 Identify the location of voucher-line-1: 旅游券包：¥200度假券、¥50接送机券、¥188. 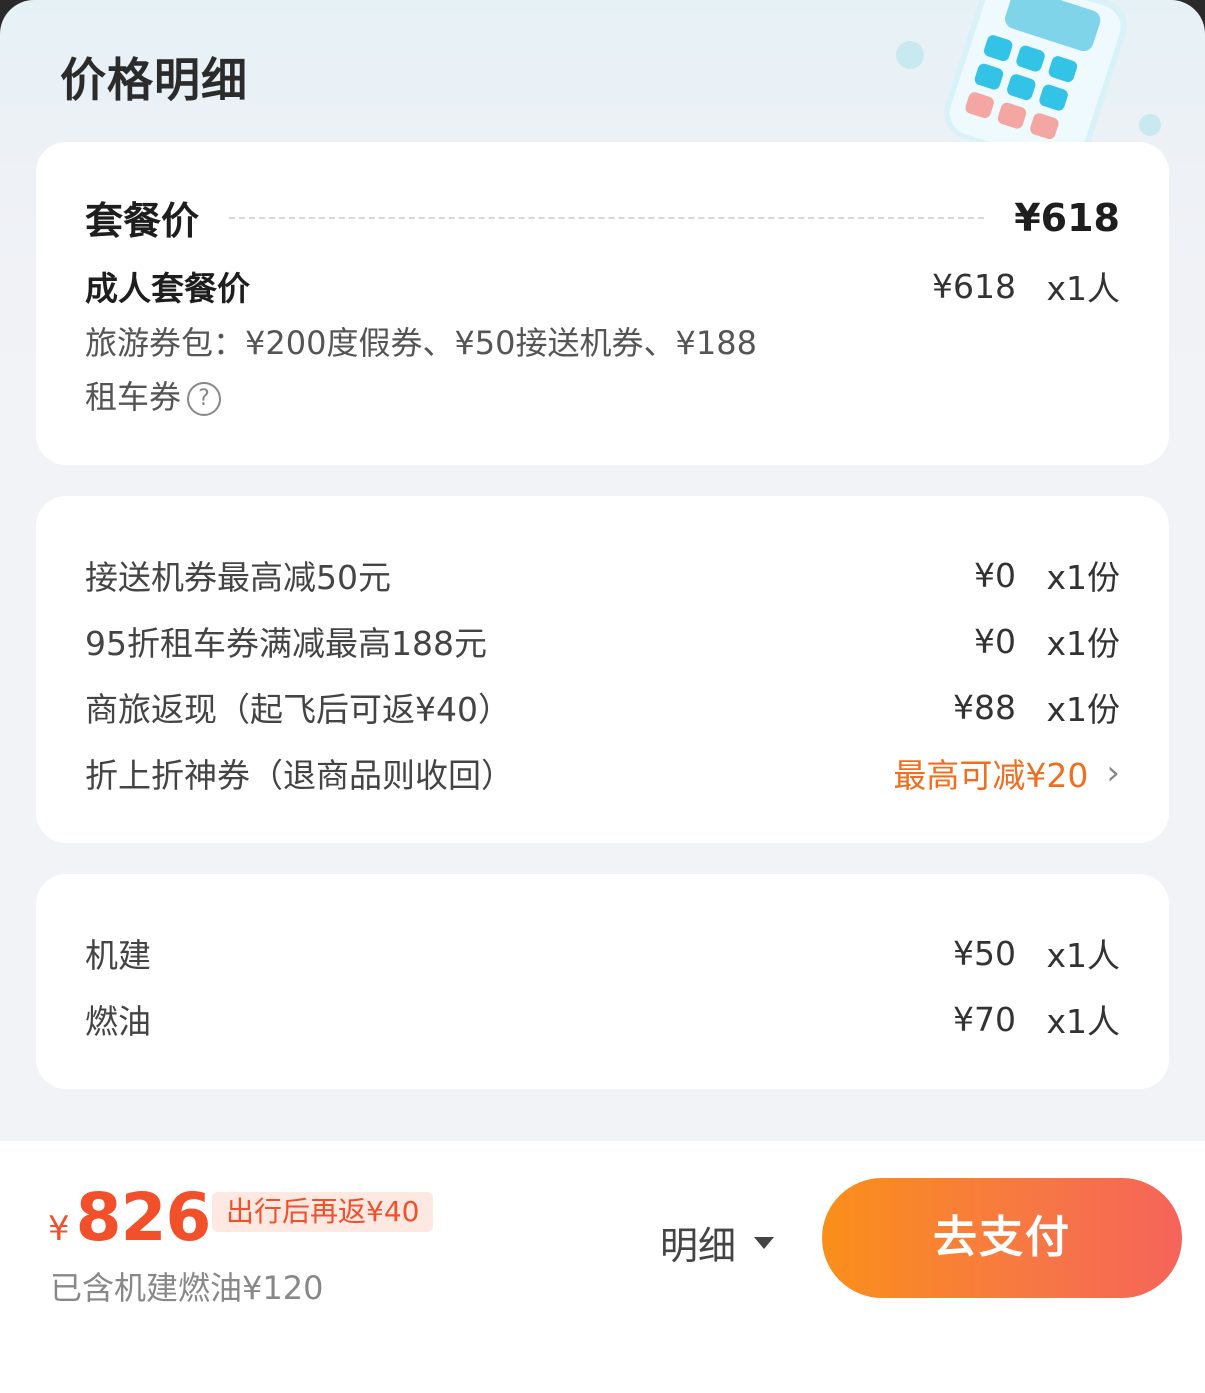
(421, 343).